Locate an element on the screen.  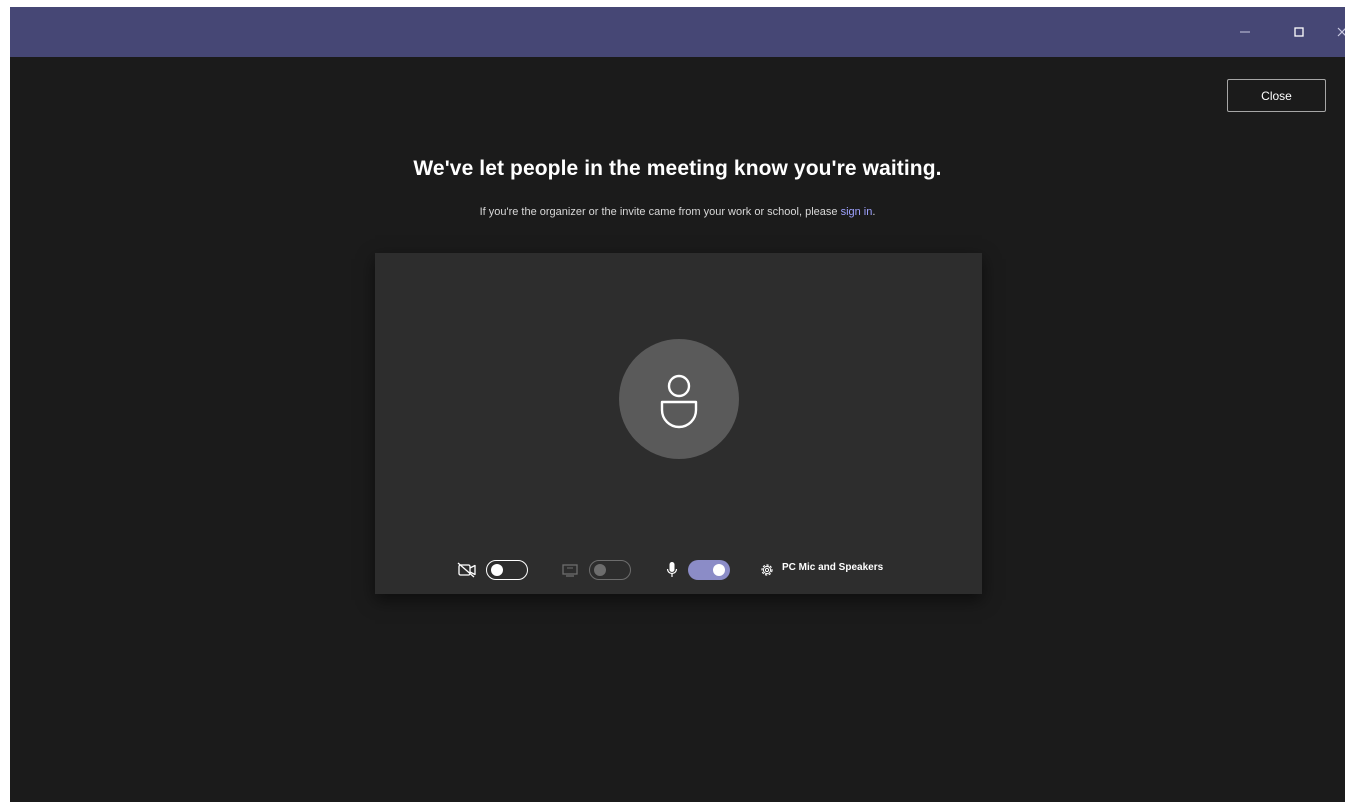
gear-icon is located at coordinates (767, 570).